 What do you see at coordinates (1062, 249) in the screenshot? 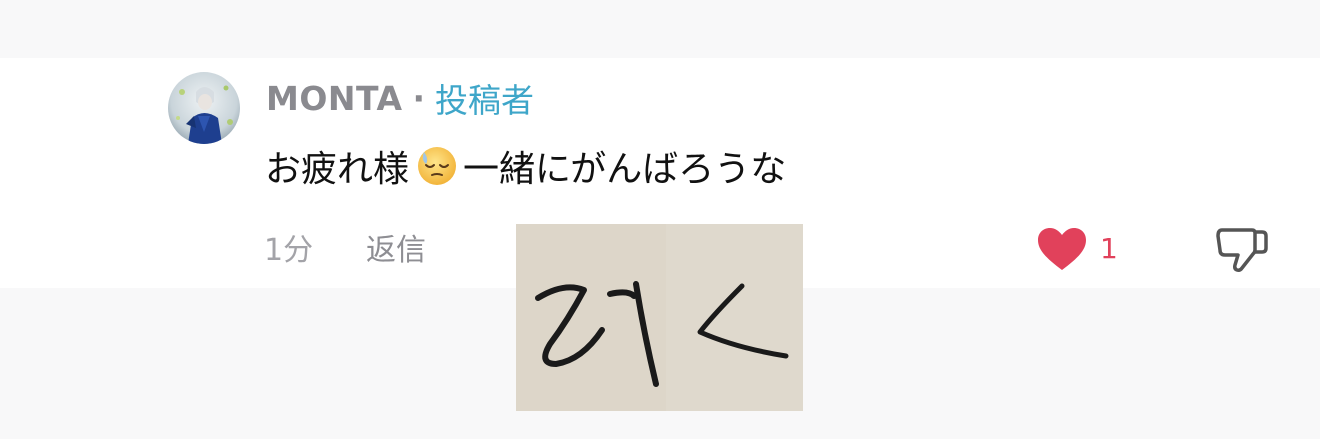
I see `heart-icon` at bounding box center [1062, 249].